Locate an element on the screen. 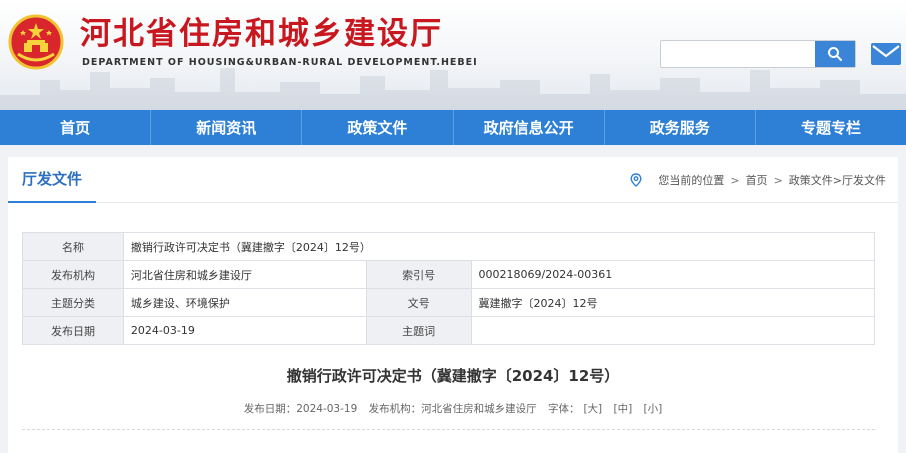 The image size is (906, 453). search-icon is located at coordinates (835, 54).